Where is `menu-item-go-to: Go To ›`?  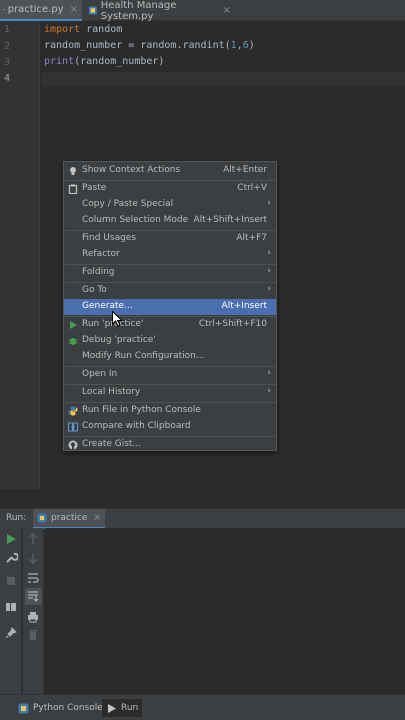
menu-item-go-to: Go To › is located at coordinates (170, 291).